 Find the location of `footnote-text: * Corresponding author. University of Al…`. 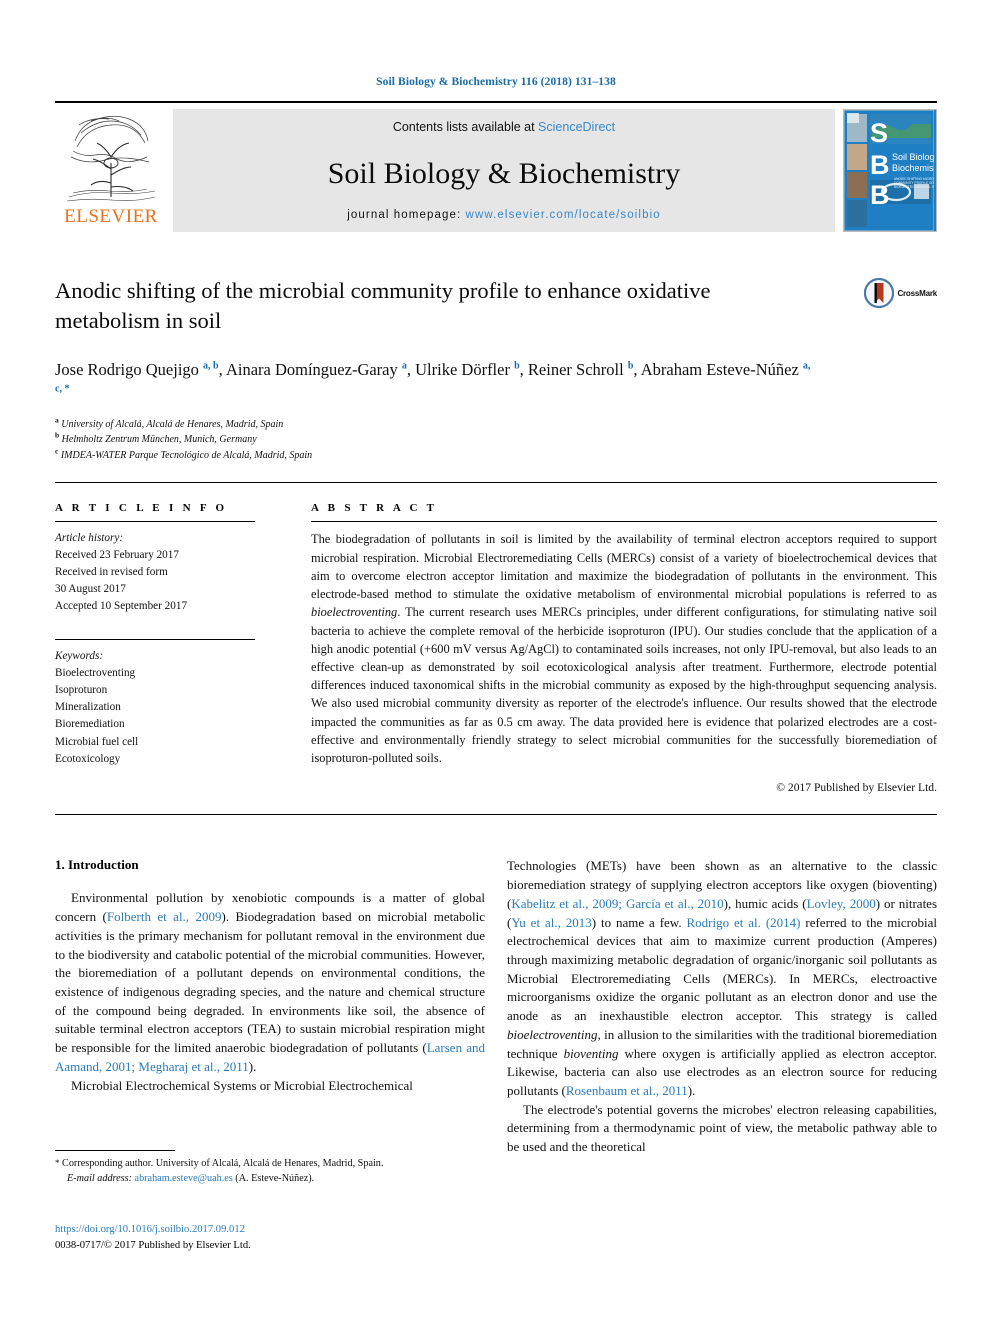

footnote-text: * Corresponding author. University of Al… is located at coordinates (270, 1171).